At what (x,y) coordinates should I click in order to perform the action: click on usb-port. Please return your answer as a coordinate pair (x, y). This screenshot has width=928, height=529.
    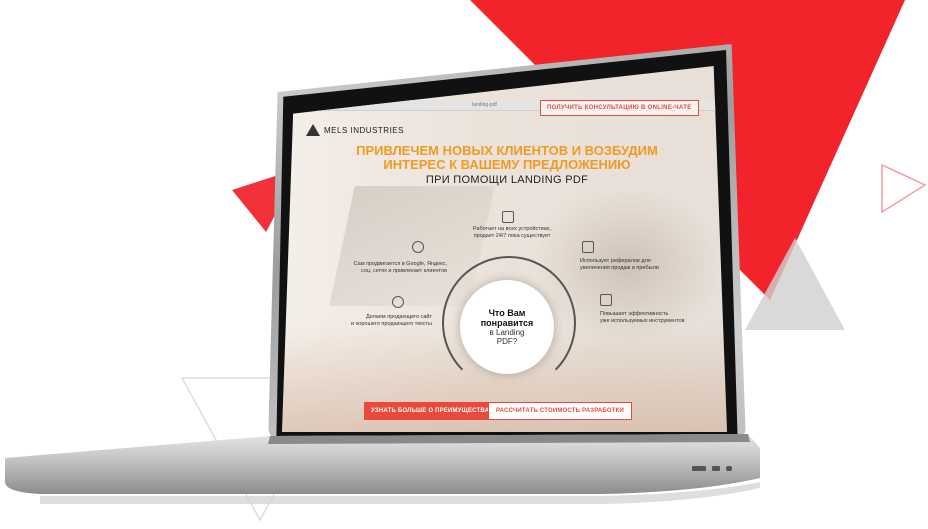
    Looking at the image, I should click on (699, 468).